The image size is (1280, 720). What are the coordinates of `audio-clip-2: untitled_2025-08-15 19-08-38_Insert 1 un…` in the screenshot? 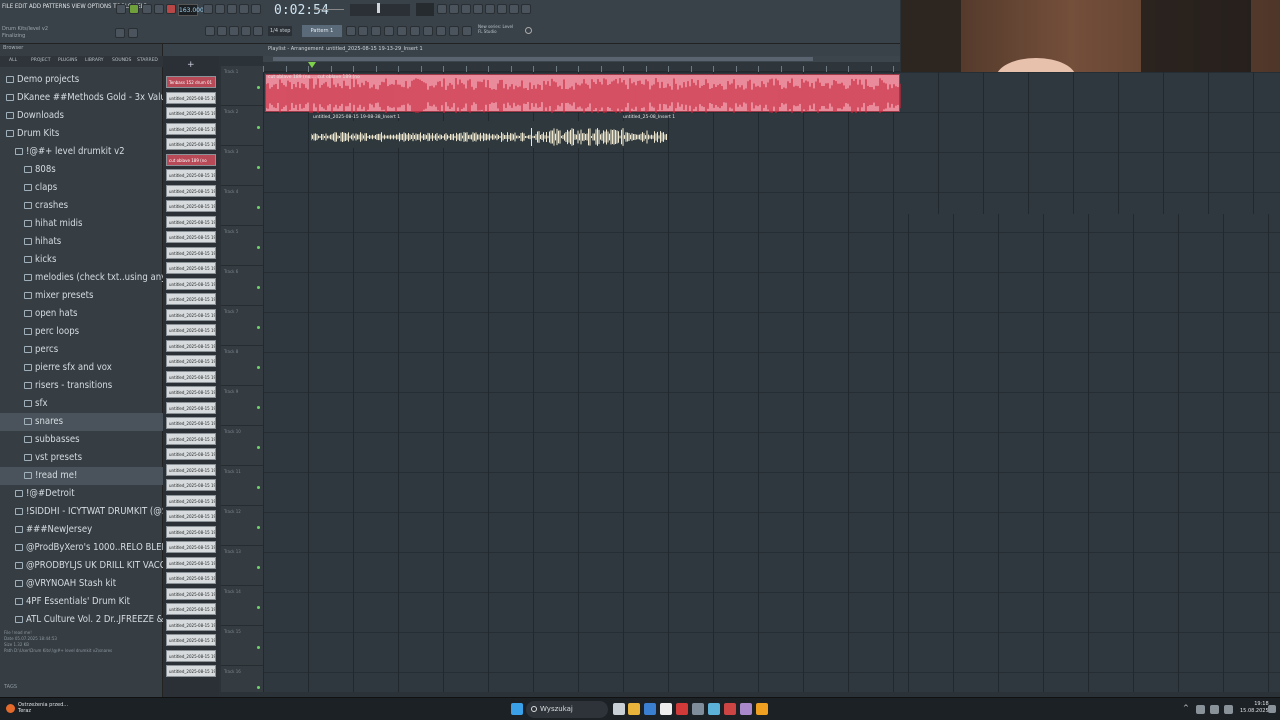 It's located at (492, 131).